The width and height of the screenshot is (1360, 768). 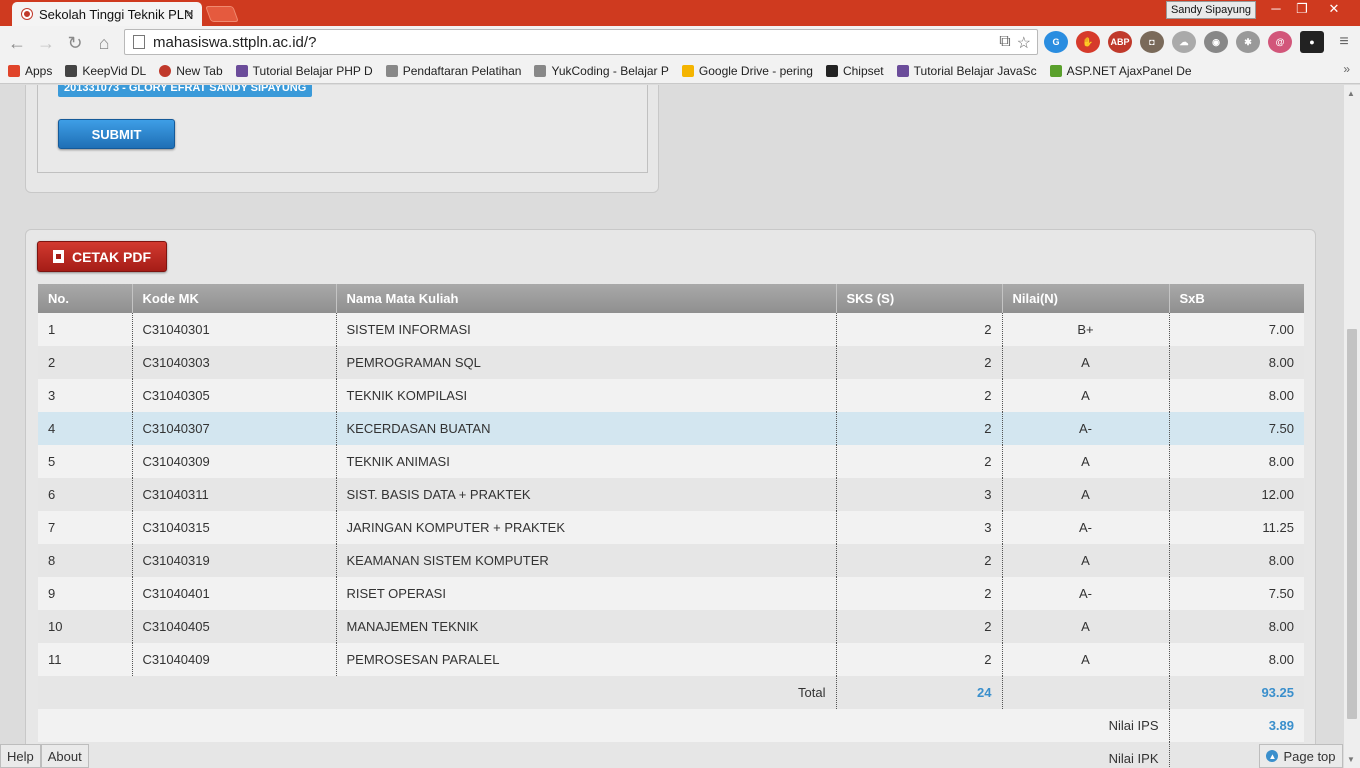 I want to click on bookmark-tutorial-javascript: Tutorial Belajar JavaSc, so click(x=966, y=71).